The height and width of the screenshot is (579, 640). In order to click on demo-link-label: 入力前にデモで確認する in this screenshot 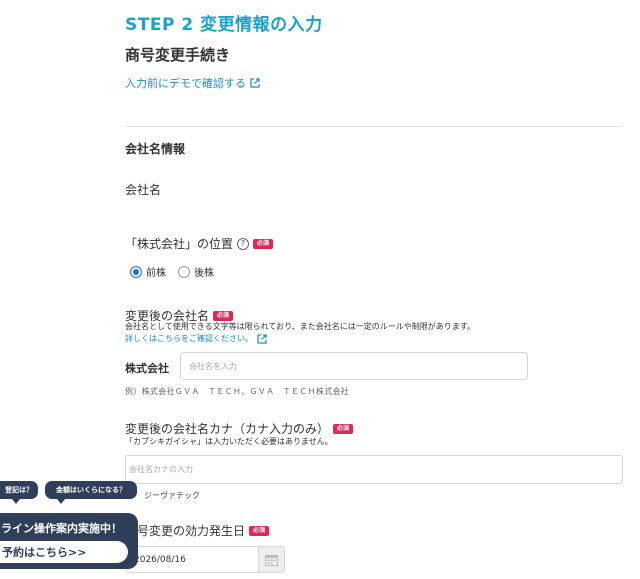, I will do `click(185, 83)`.